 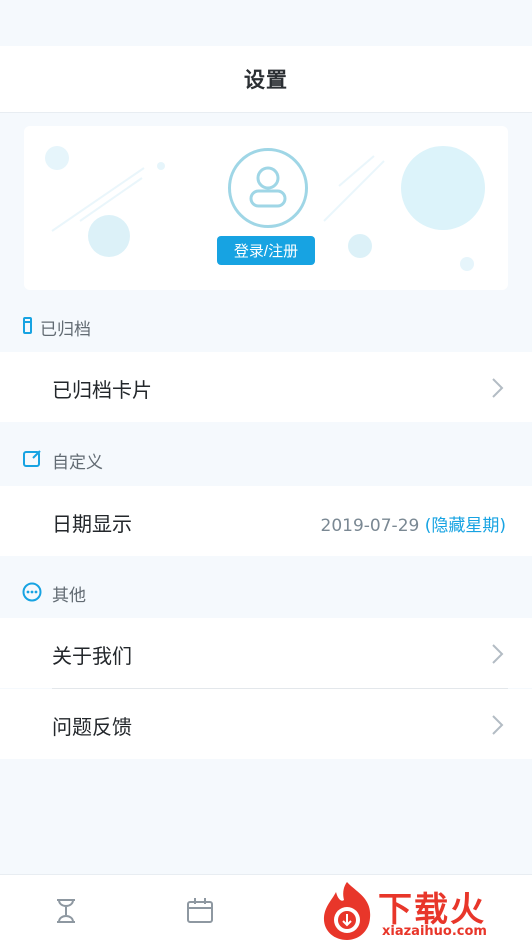 What do you see at coordinates (266, 592) in the screenshot?
I see `section-header-other: 其他` at bounding box center [266, 592].